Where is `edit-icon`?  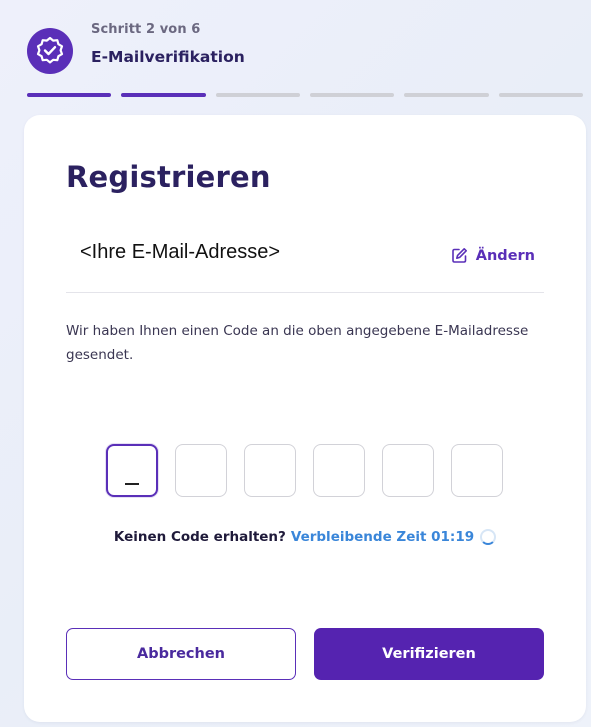
edit-icon is located at coordinates (459, 255).